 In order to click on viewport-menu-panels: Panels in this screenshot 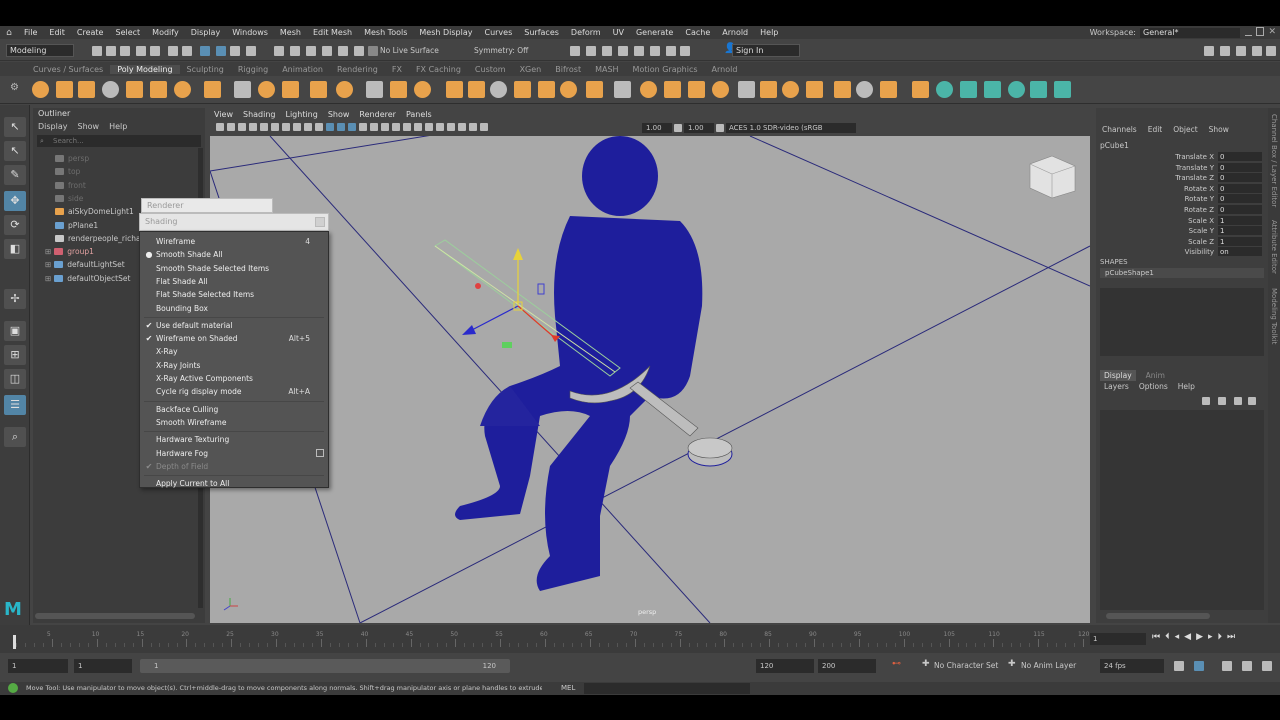, I will do `click(419, 114)`.